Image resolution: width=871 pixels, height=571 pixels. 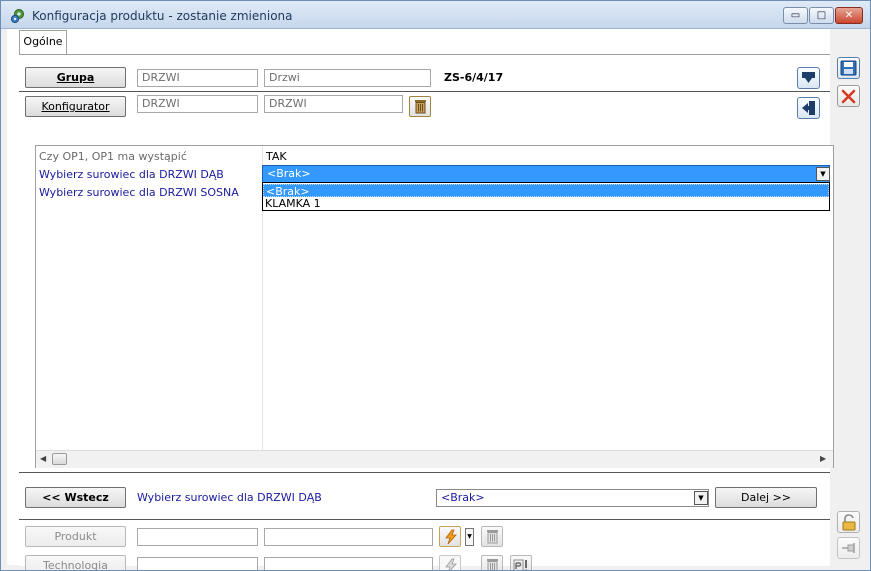 I want to click on grupa-label: Grupa, so click(x=75, y=77).